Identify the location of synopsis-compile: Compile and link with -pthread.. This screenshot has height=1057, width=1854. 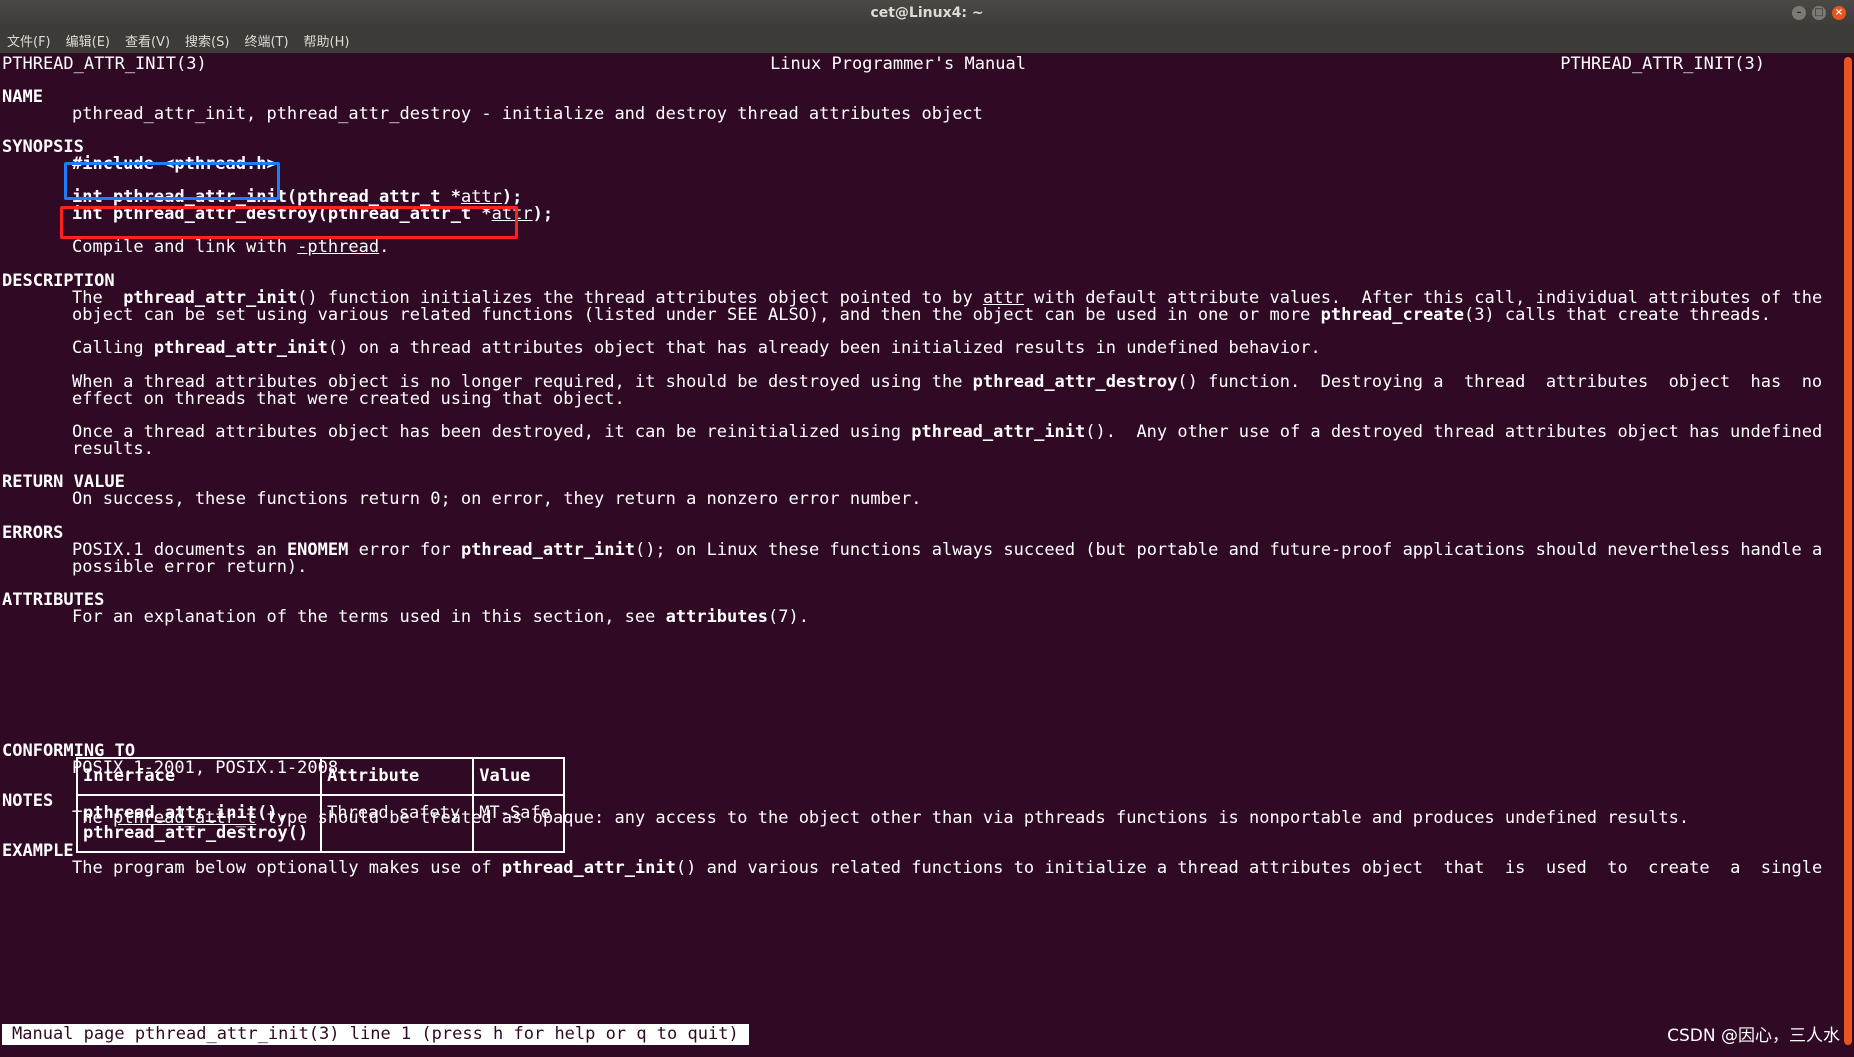
(231, 247).